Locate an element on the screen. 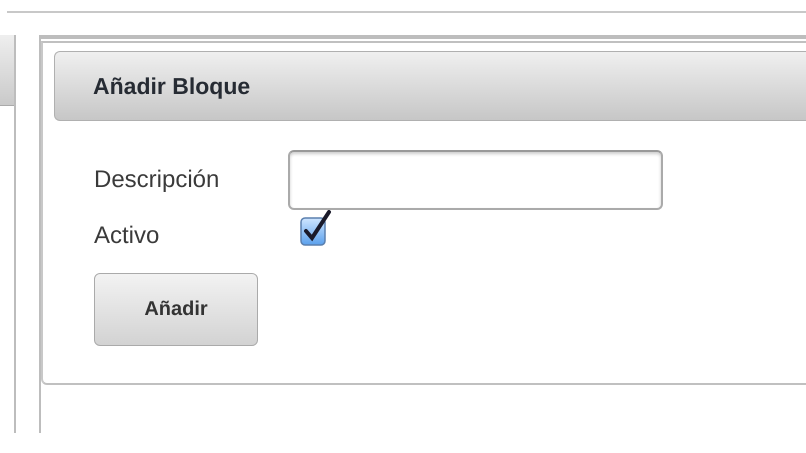 This screenshot has width=806, height=453. description-field is located at coordinates (475, 180).